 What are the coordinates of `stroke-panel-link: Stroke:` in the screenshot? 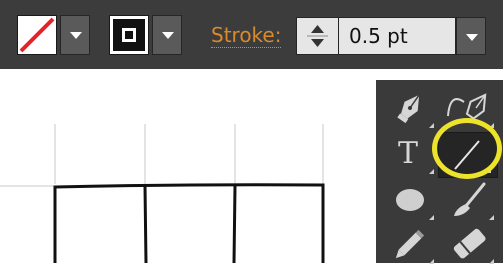 It's located at (246, 35).